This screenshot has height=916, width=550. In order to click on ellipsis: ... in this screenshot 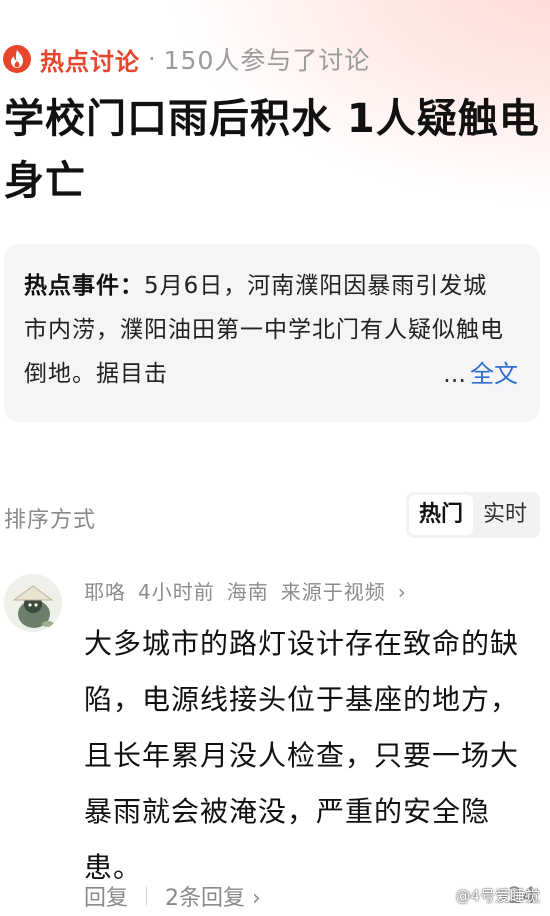, I will do `click(454, 374)`.